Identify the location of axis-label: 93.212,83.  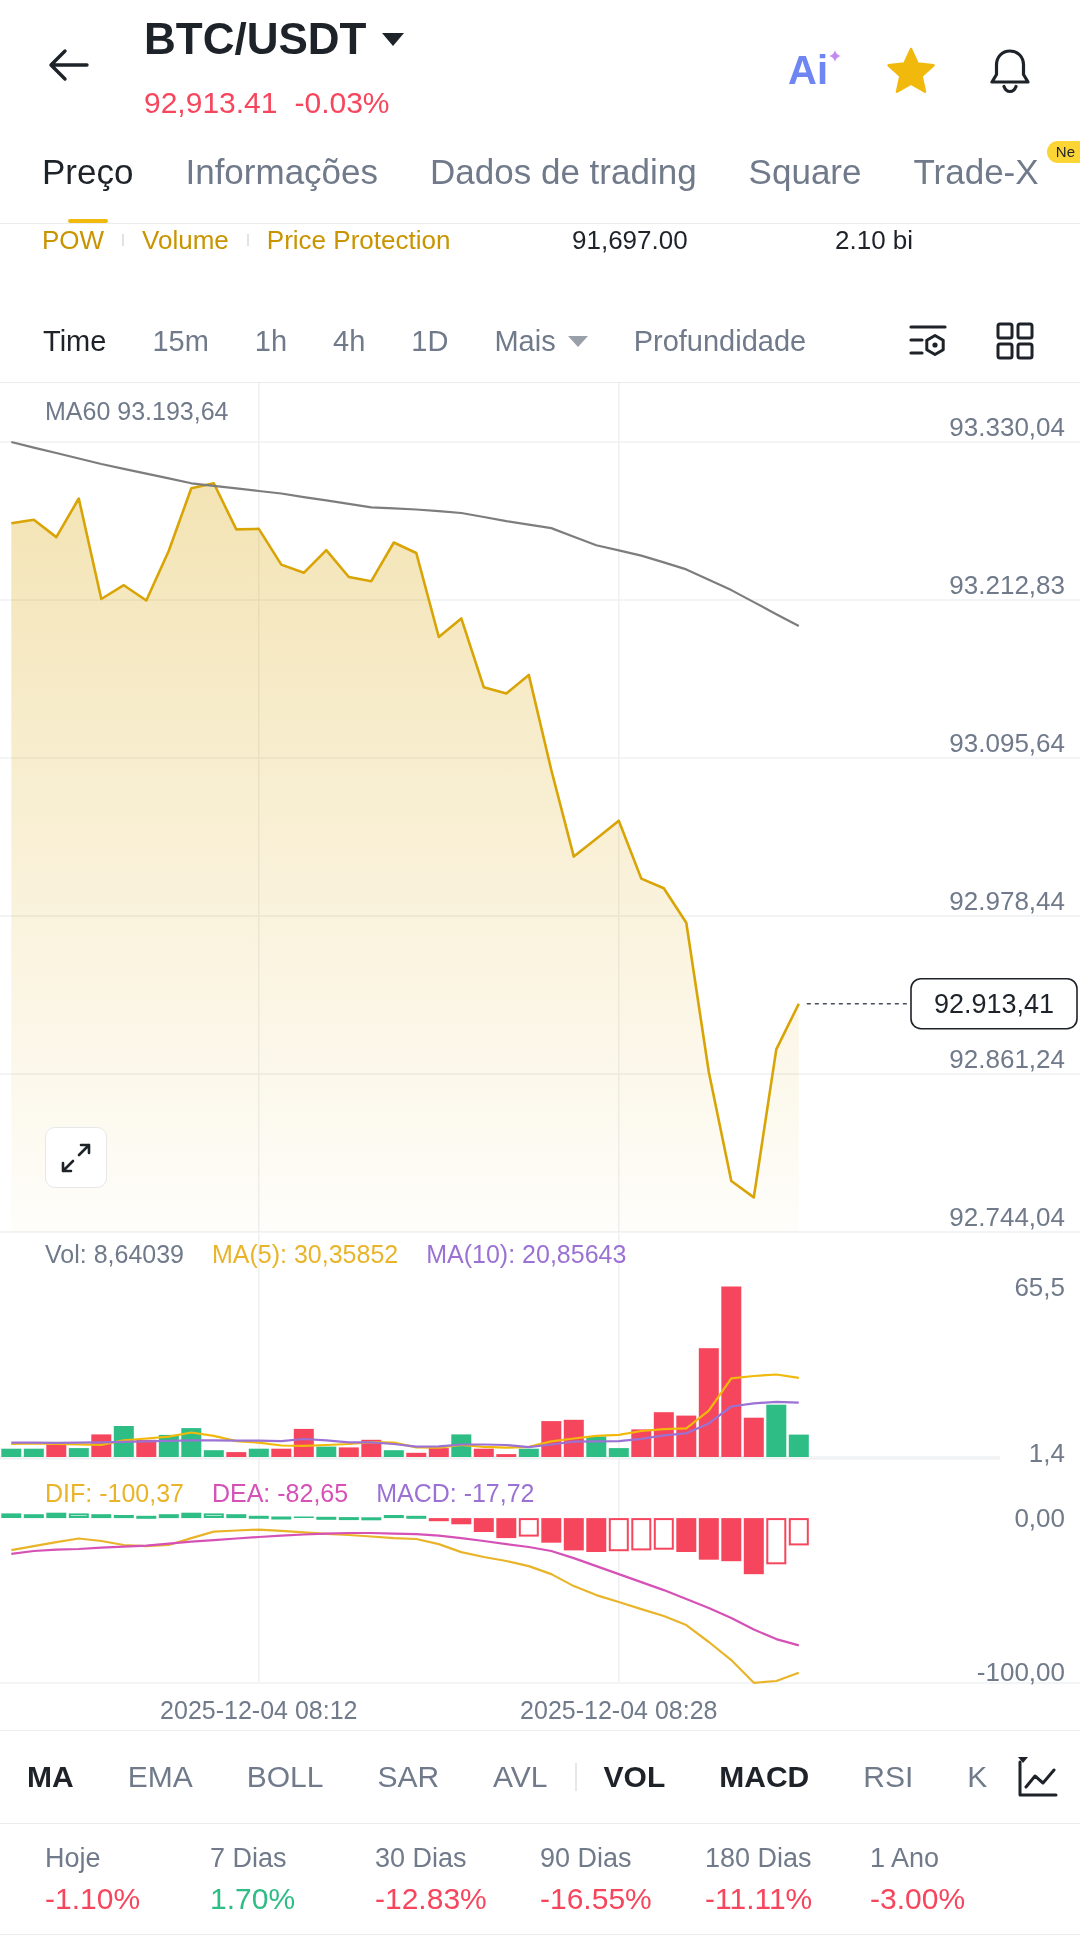
(1007, 585).